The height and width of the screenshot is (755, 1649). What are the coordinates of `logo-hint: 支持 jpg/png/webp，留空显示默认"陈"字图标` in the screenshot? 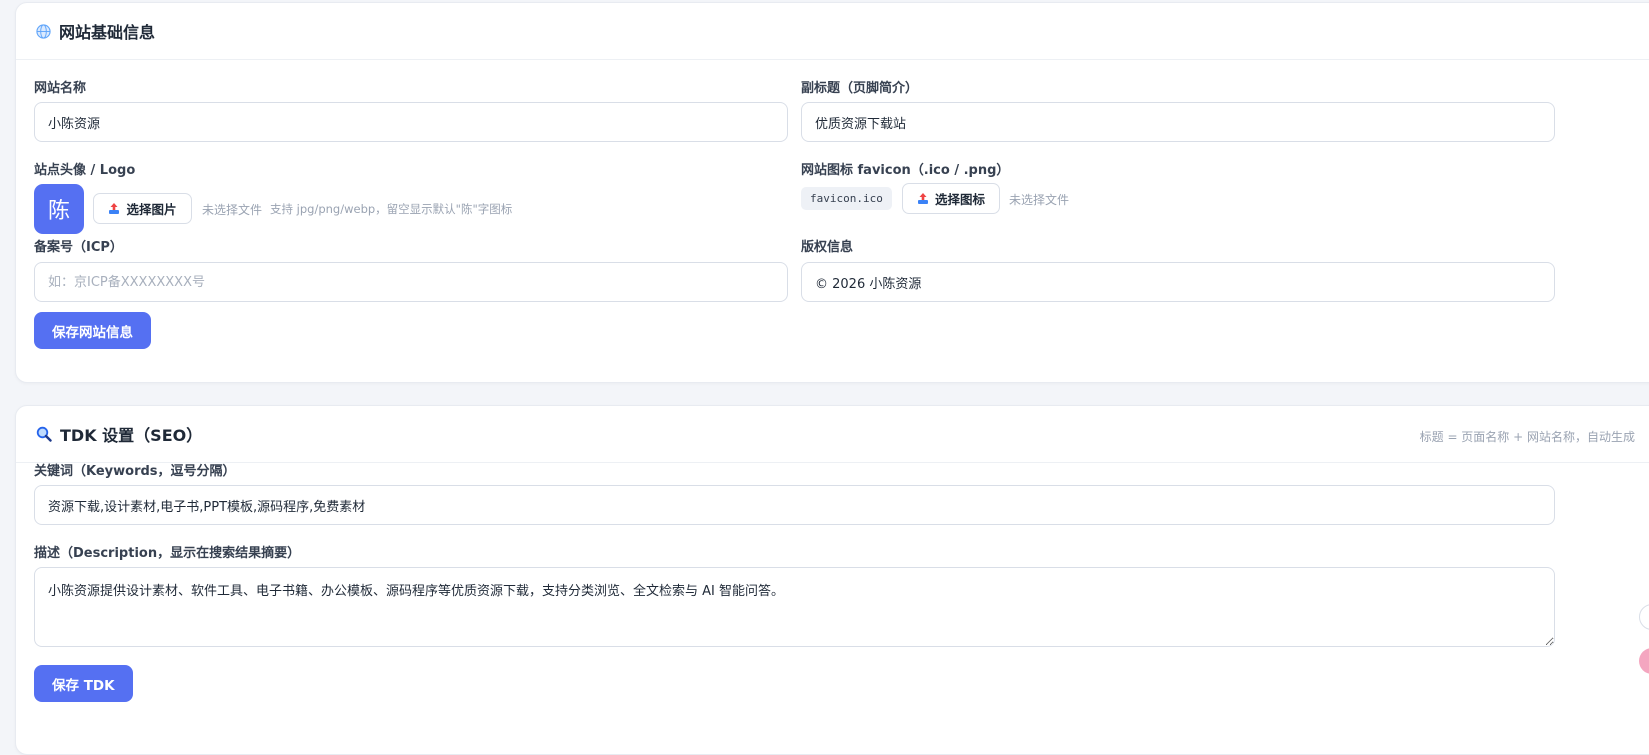 It's located at (391, 209).